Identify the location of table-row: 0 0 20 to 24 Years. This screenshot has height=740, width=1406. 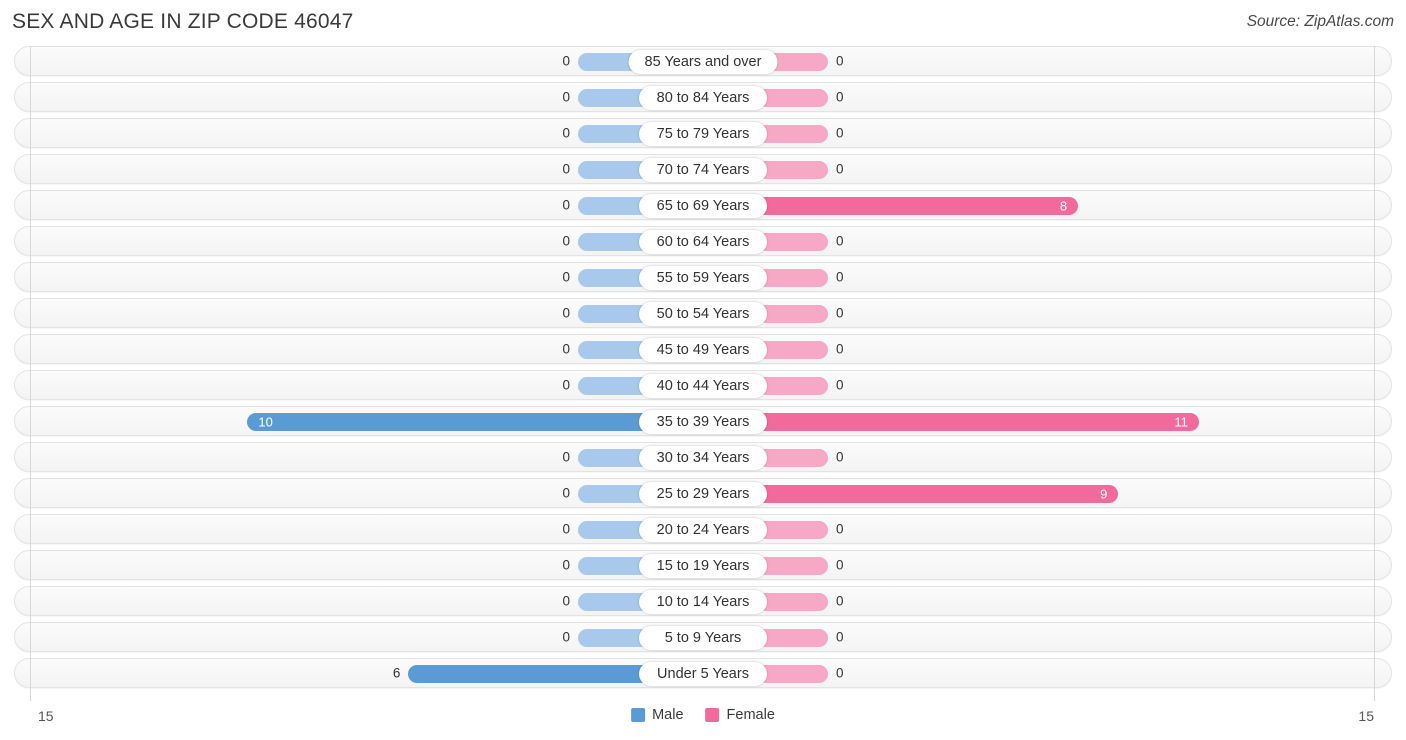
(703, 529).